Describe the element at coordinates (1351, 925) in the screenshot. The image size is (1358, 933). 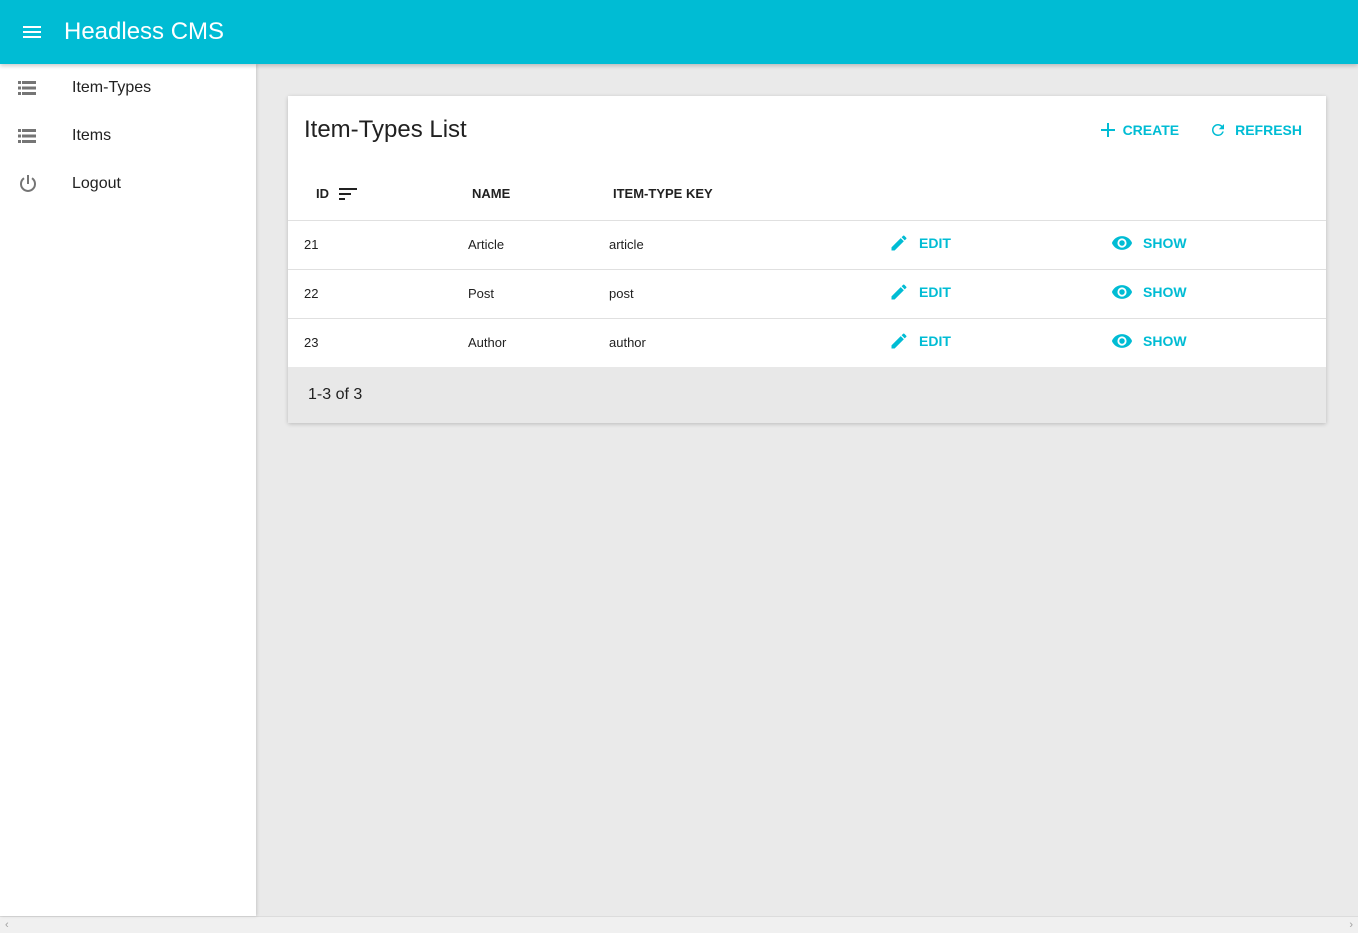
I see `scroll-right-icon: ›` at that location.